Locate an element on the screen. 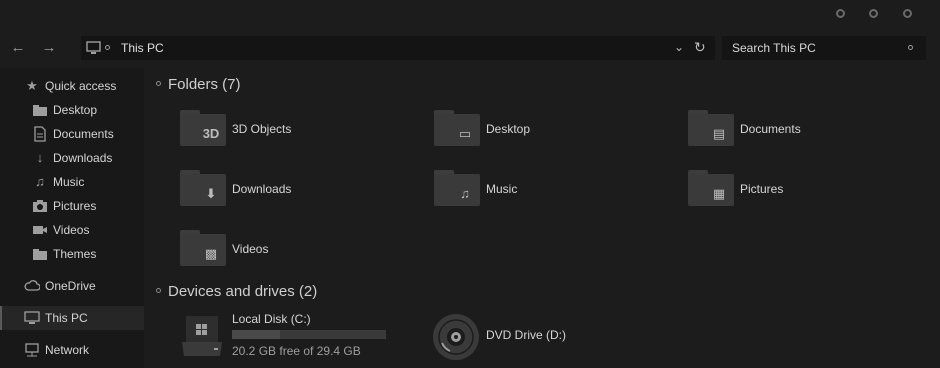 This screenshot has width=940, height=368. folder-item-videos: ▩ Videos is located at coordinates (300, 253).